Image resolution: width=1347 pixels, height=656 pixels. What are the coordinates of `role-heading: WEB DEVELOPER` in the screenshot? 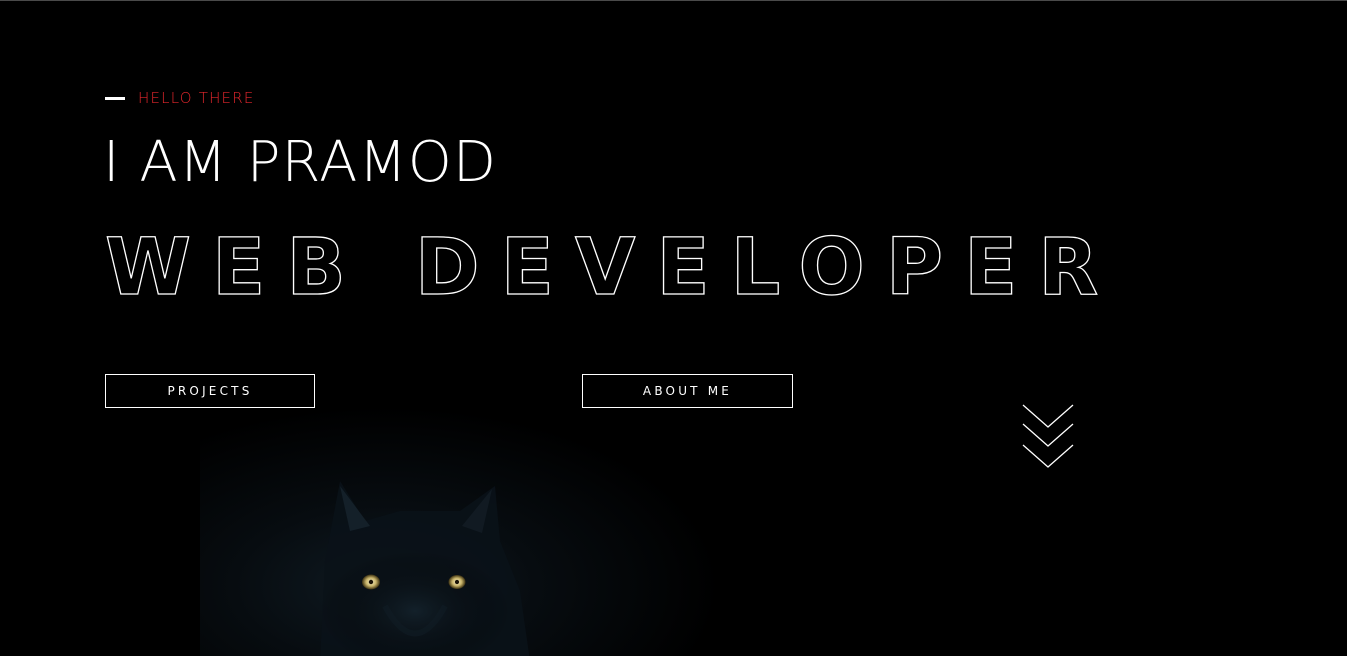 It's located at (601, 267).